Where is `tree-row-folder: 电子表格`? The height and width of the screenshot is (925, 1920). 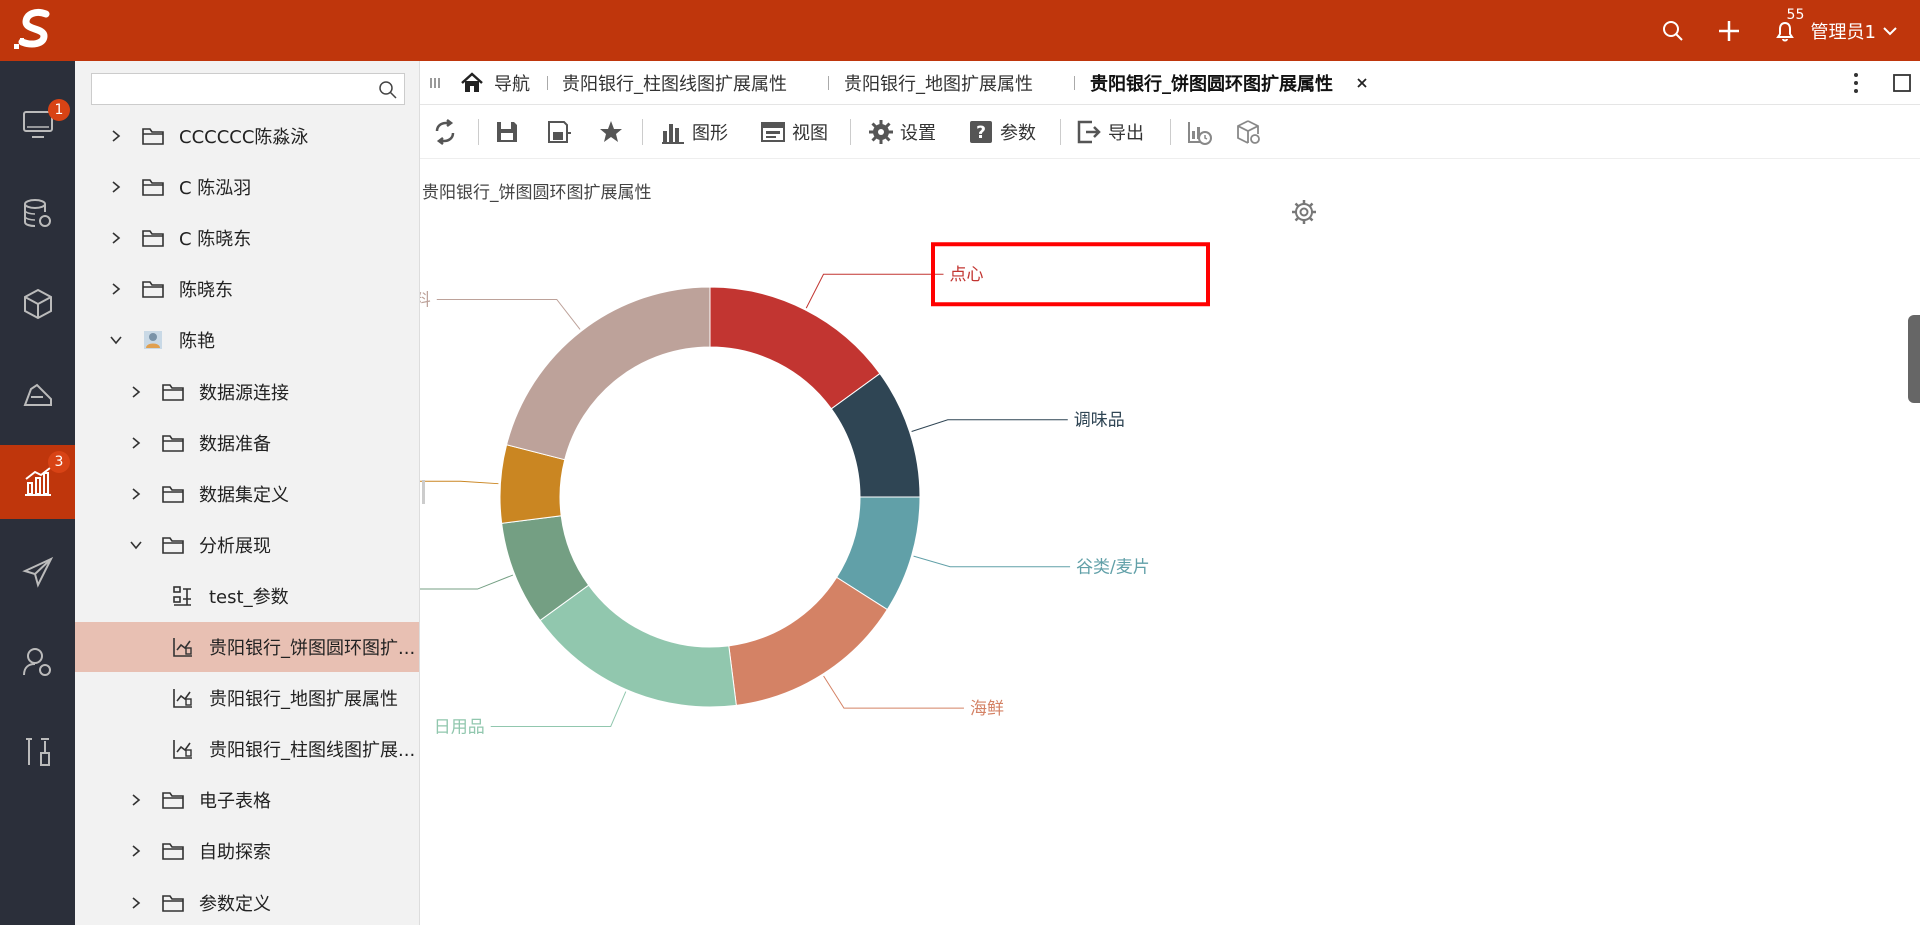
tree-row-folder: 电子表格 is located at coordinates (247, 800).